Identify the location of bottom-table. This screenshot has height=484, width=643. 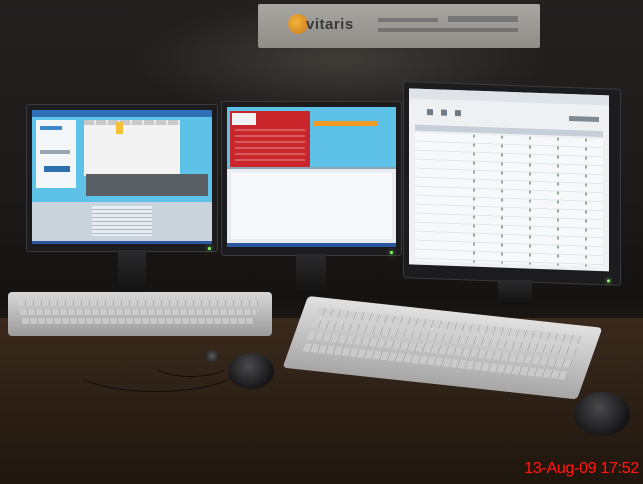
(122, 221).